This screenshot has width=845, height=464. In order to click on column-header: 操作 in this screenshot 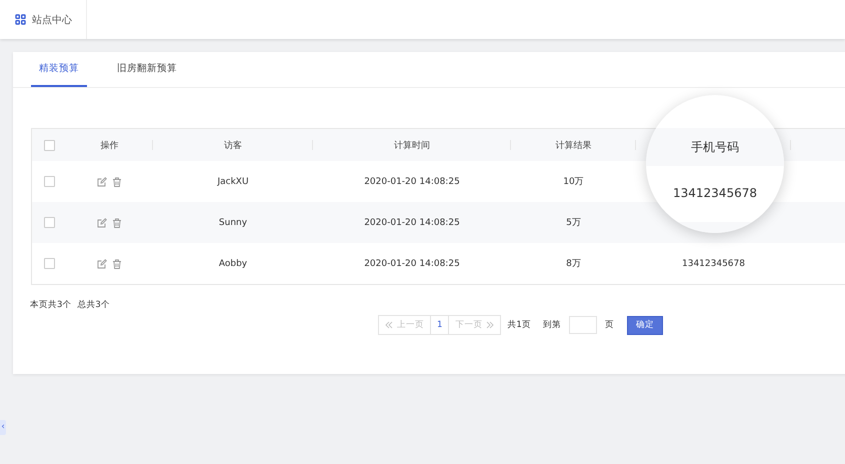, I will do `click(109, 146)`.